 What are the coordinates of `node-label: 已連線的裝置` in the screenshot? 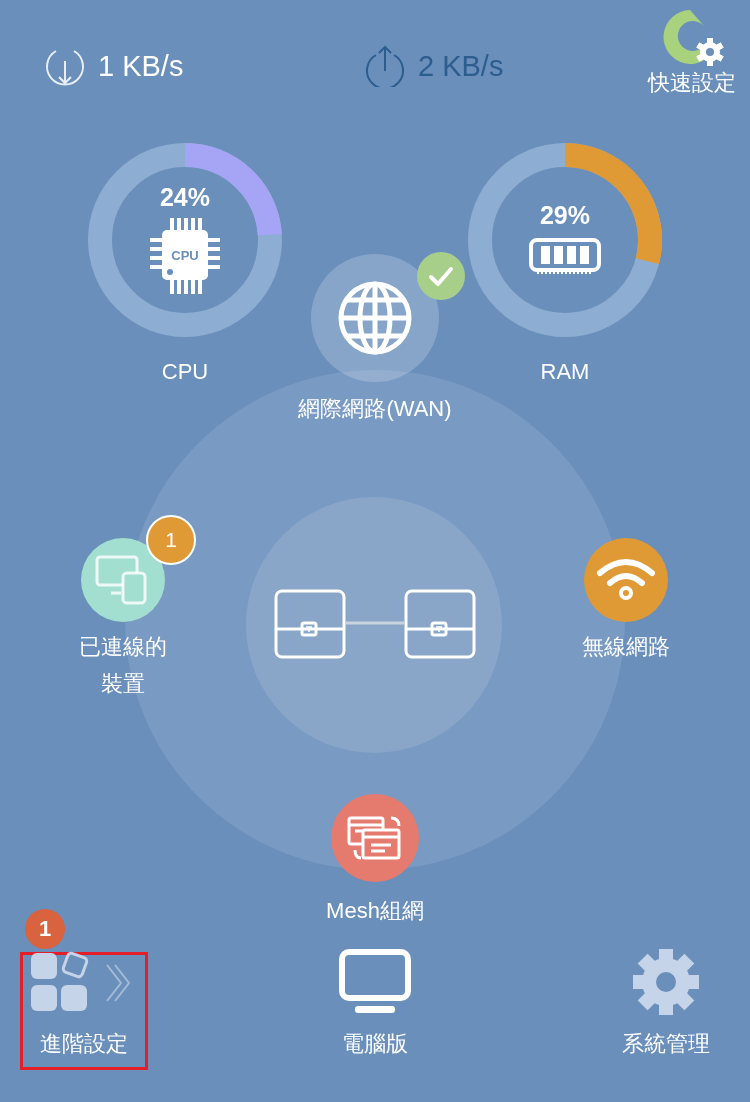 It's located at (123, 665).